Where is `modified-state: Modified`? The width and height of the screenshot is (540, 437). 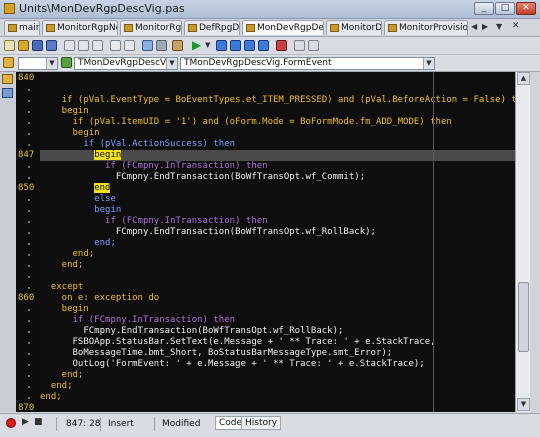
modified-state: Modified is located at coordinates (181, 424).